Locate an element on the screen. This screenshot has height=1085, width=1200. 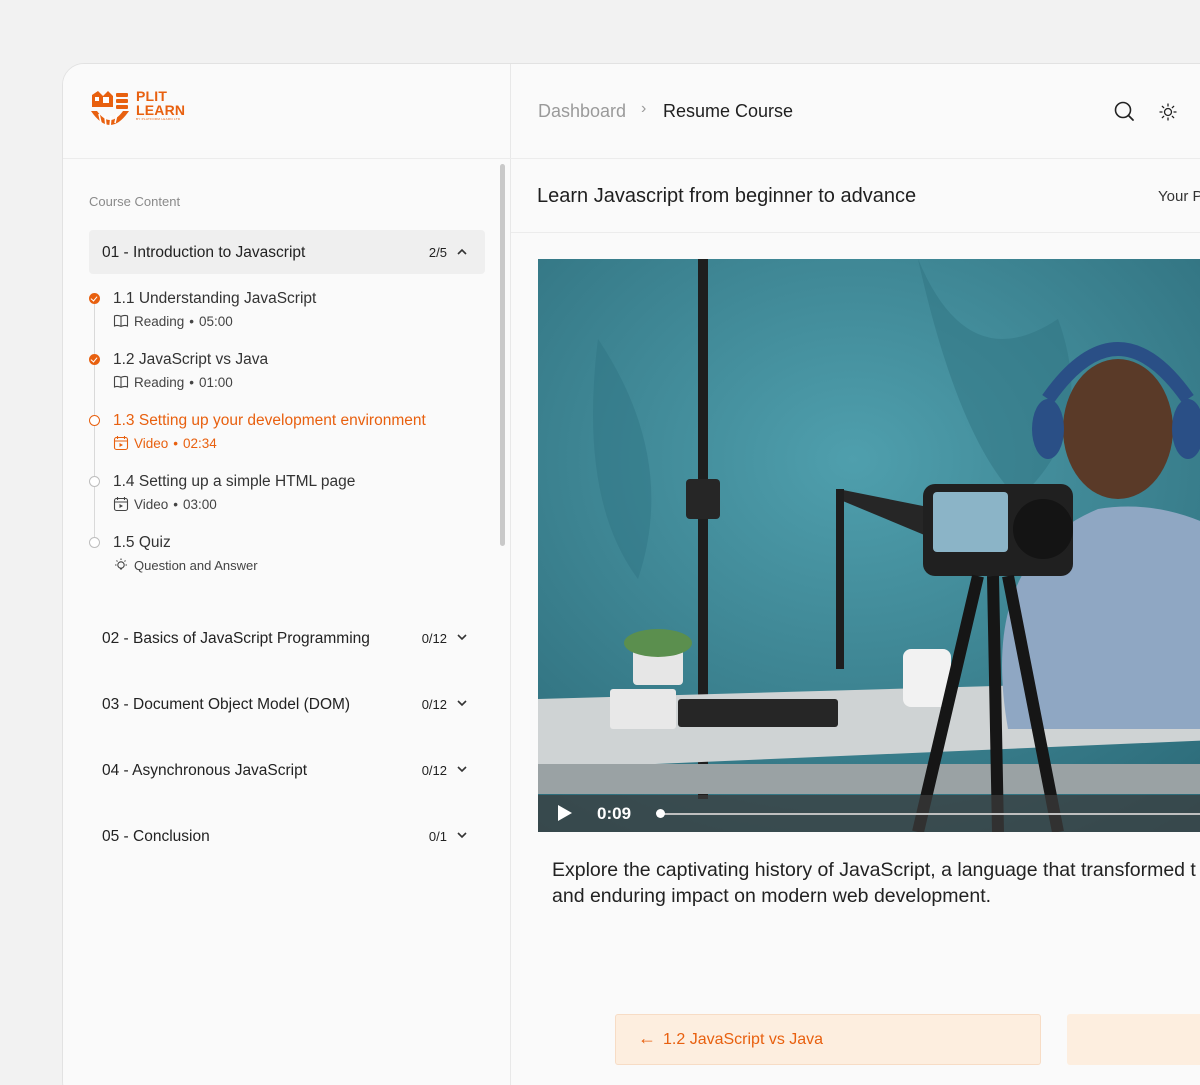
module-04-header: 04 - Asynchronous JavaScript 0/12 is located at coordinates (287, 770).